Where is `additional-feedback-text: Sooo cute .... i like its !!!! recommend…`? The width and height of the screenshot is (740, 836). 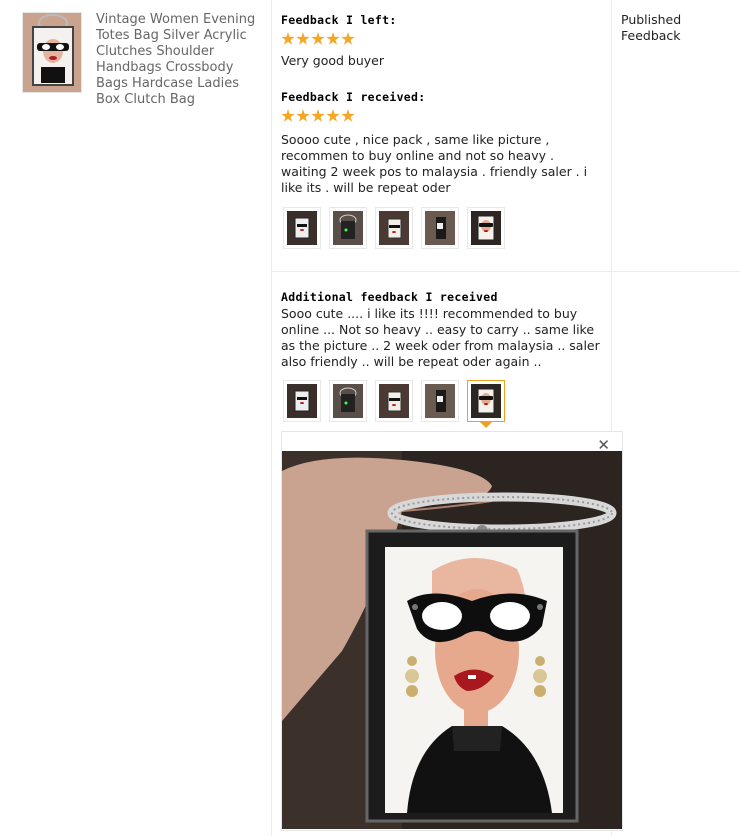
additional-feedback-text: Sooo cute .... i like its !!!! recommend… is located at coordinates (440, 337).